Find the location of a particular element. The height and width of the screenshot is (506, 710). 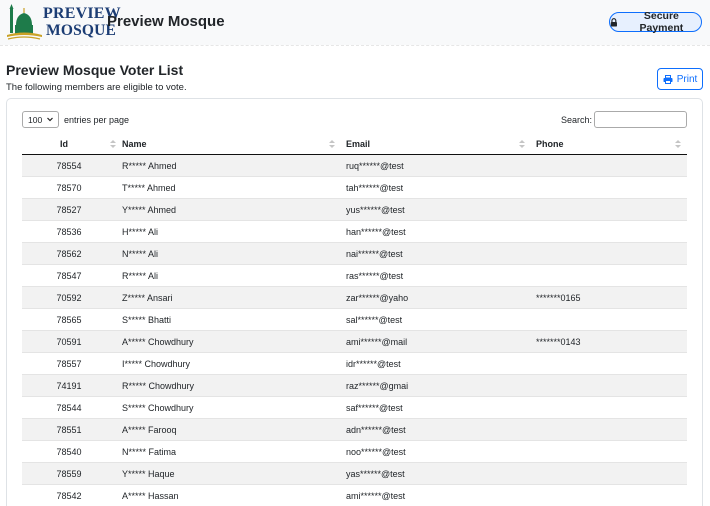

printer-icon is located at coordinates (668, 79).